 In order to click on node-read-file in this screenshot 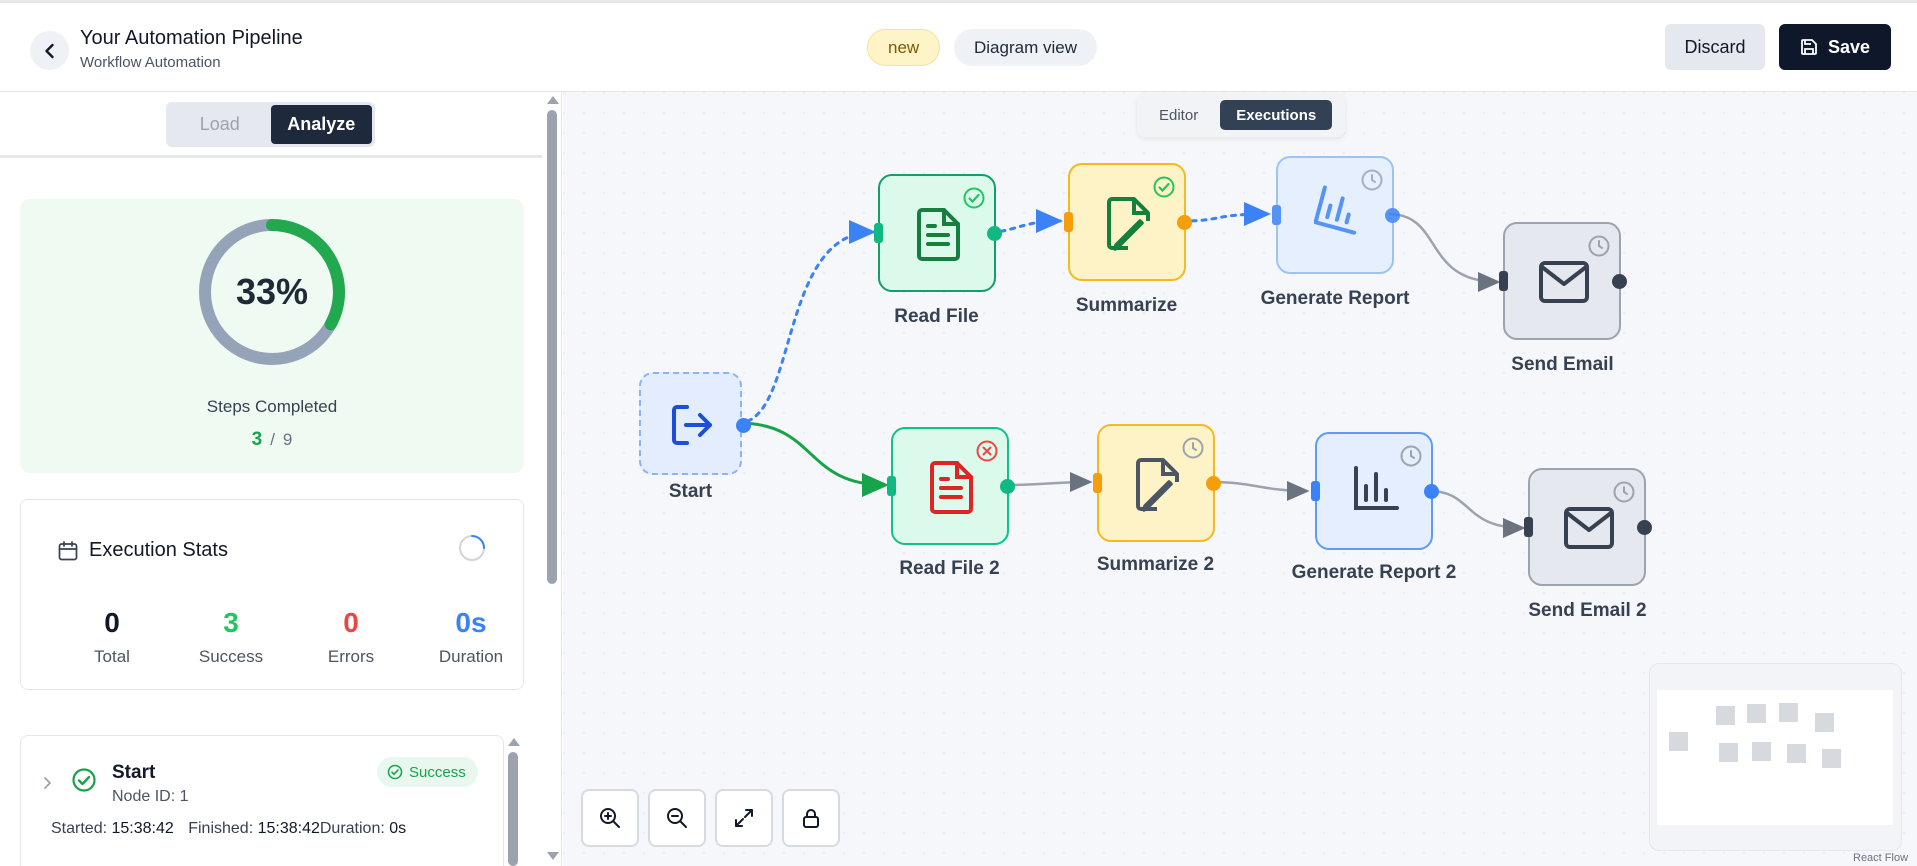, I will do `click(938, 233)`.